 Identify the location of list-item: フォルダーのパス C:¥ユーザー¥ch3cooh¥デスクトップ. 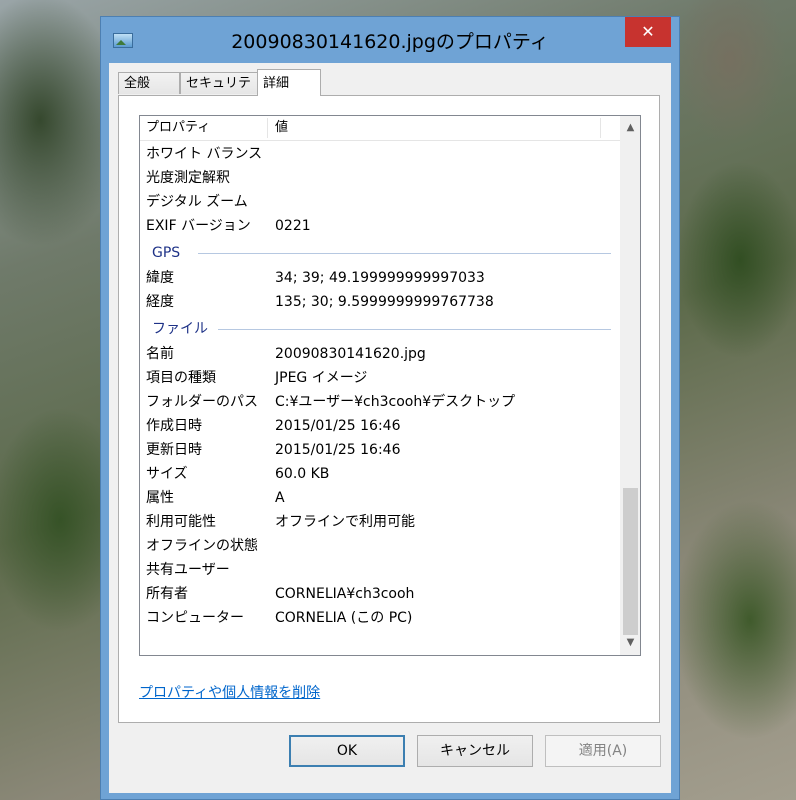
(380, 402).